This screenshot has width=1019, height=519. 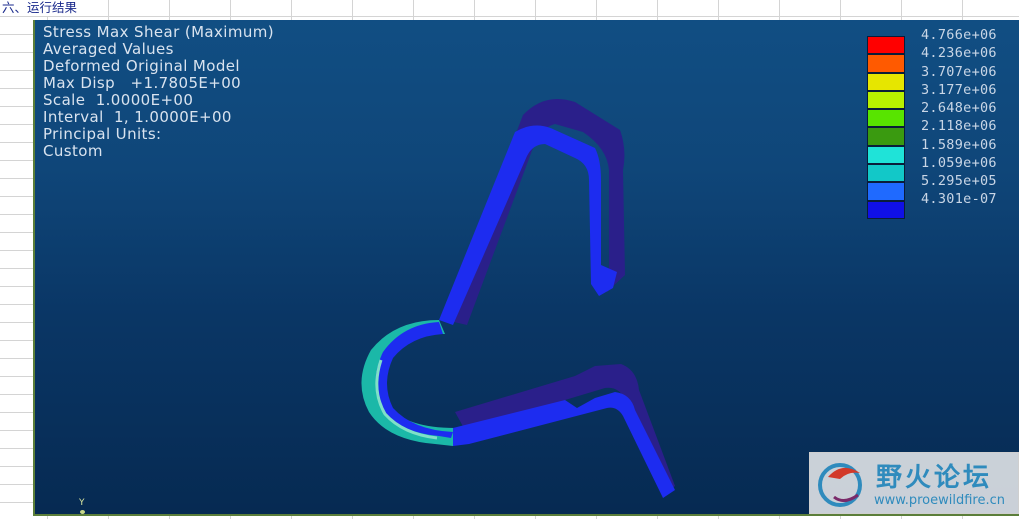 What do you see at coordinates (43, 8) in the screenshot?
I see `section-heading: 六、运行结果` at bounding box center [43, 8].